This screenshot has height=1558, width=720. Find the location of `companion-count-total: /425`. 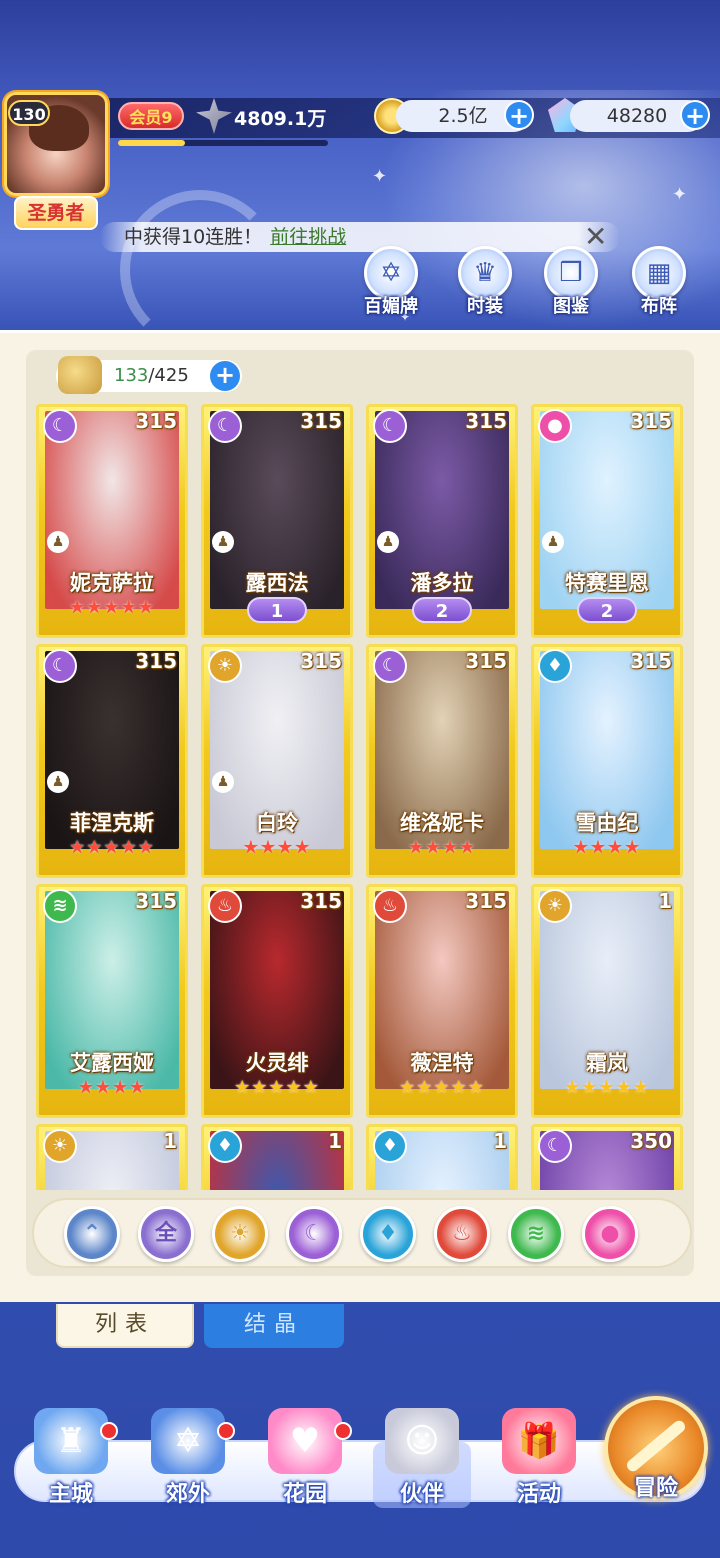

companion-count-total: /425 is located at coordinates (168, 375).